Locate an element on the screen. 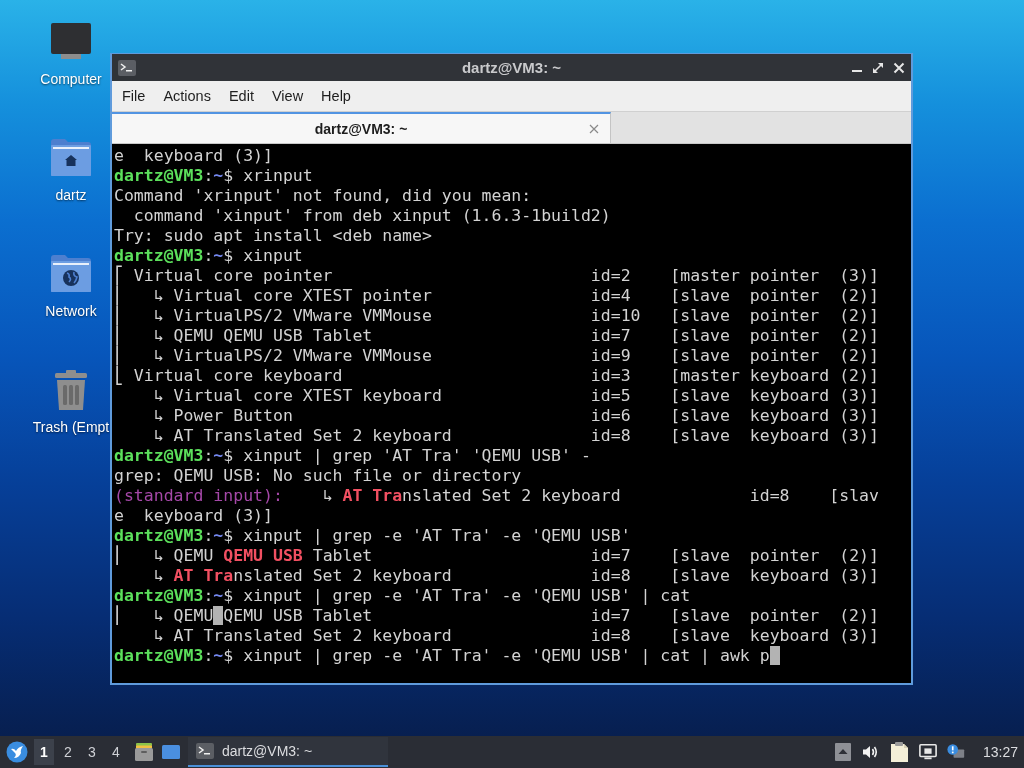 This screenshot has height=768, width=1024. tab: dartz@VM3: ~ is located at coordinates (361, 127).